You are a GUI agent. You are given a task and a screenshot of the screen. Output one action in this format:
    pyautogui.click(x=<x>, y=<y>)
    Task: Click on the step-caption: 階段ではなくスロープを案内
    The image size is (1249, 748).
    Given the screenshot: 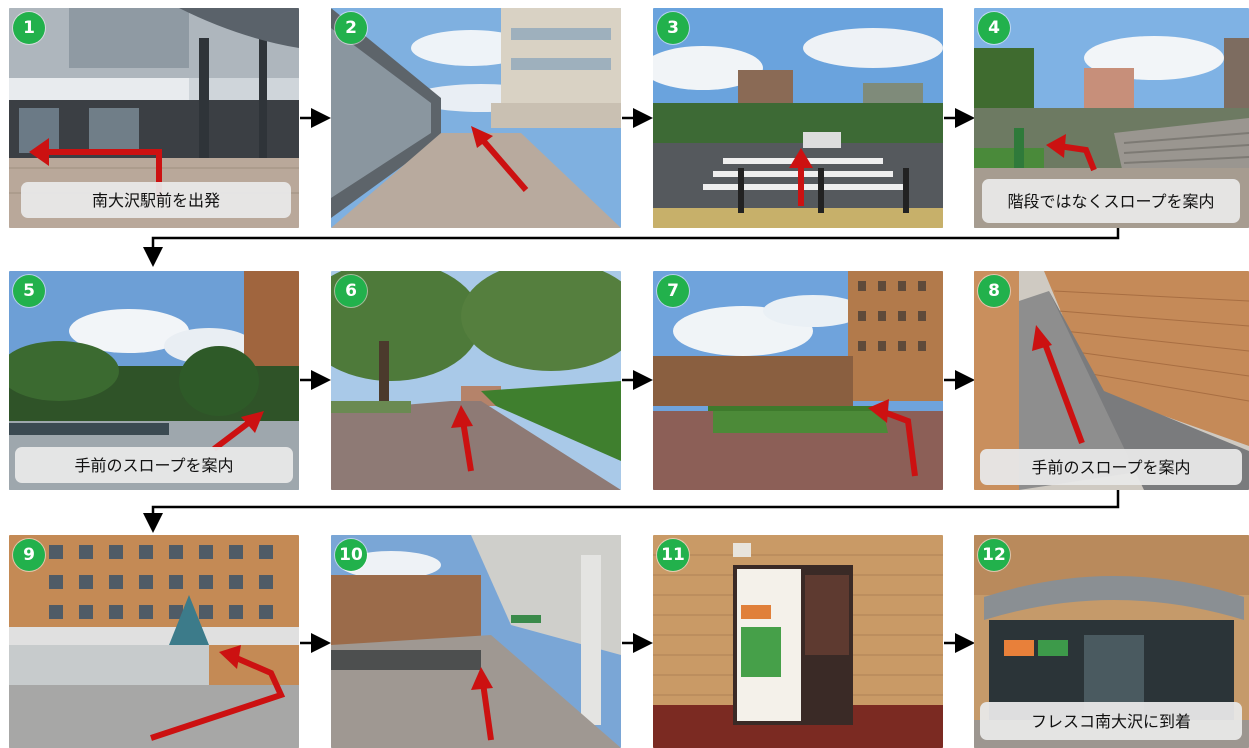 What is the action you would take?
    pyautogui.click(x=1111, y=201)
    